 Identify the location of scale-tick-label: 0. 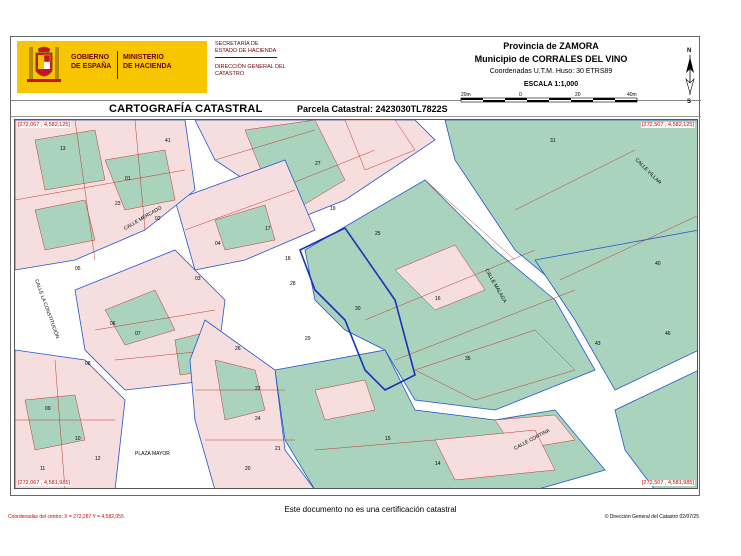
(520, 95).